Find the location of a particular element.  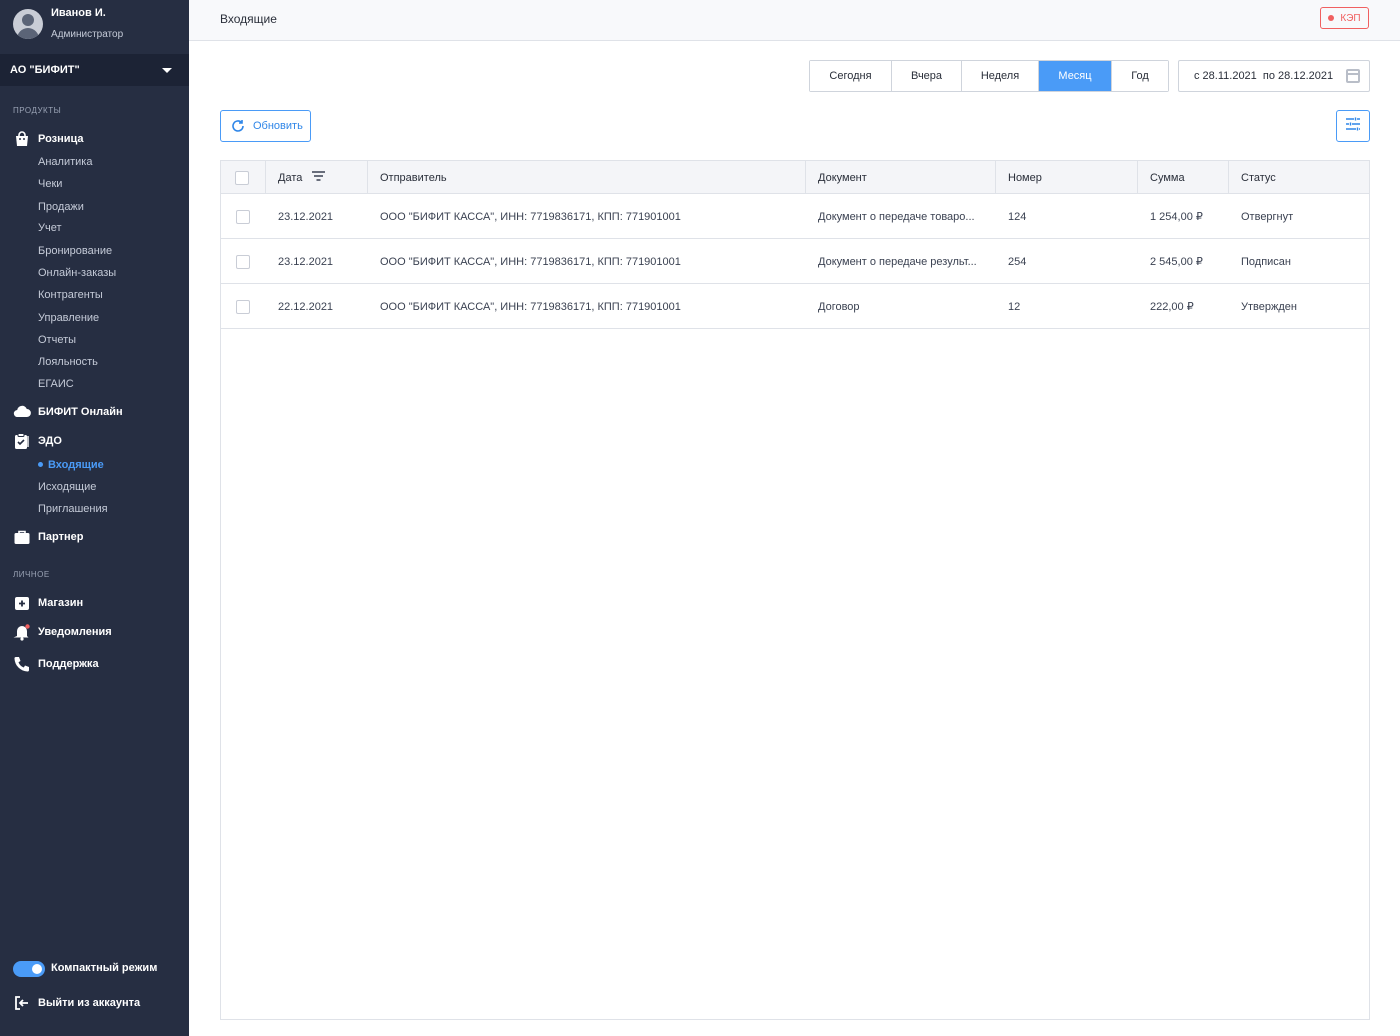

sidebar-item-bifit-online: БИФИТ Онлайн is located at coordinates (68, 412).